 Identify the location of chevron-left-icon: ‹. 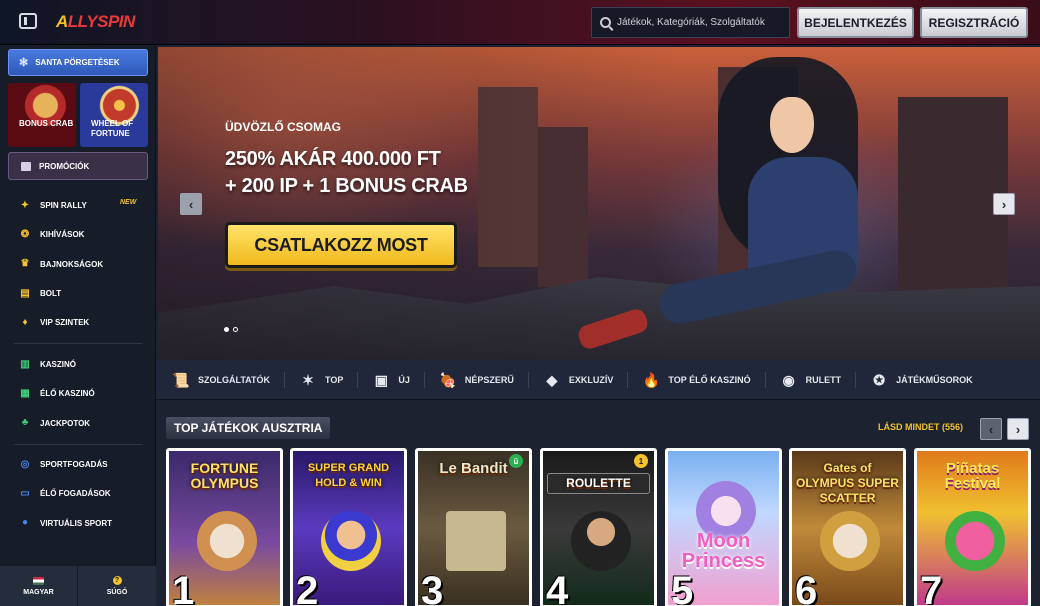
(191, 204).